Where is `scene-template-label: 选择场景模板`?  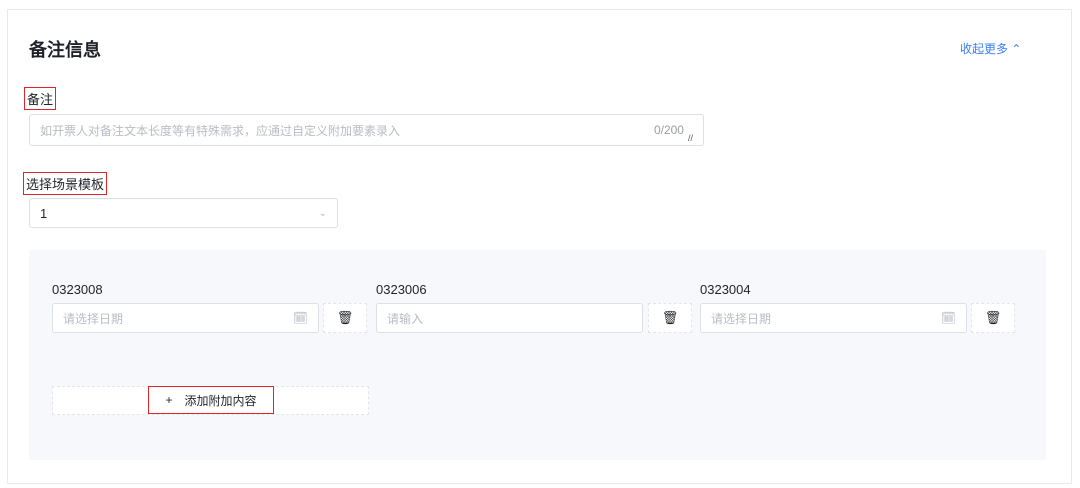
scene-template-label: 选择场景模板 is located at coordinates (65, 183).